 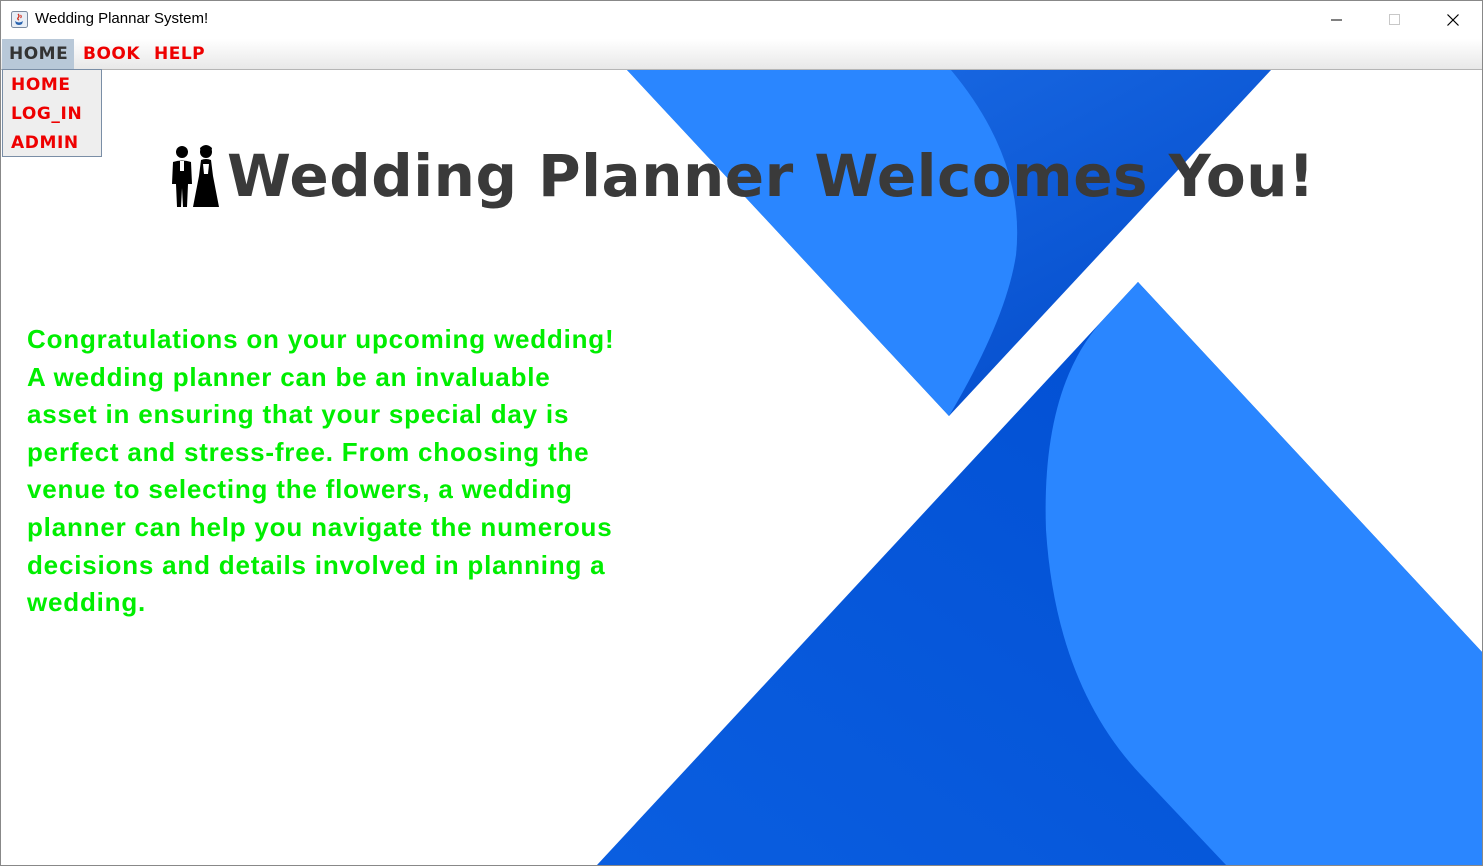 I want to click on bride-groom-icon, so click(x=195, y=176).